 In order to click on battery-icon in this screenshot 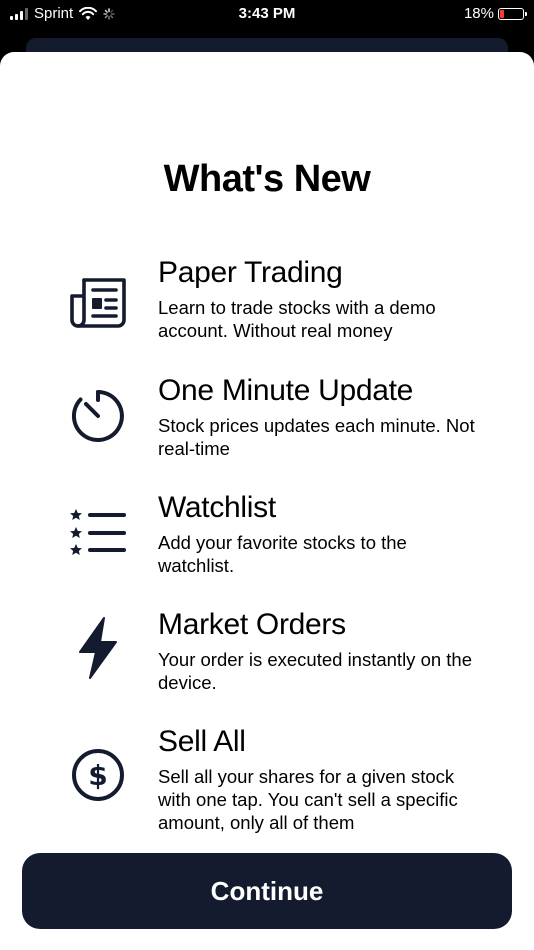, I will do `click(512, 13)`.